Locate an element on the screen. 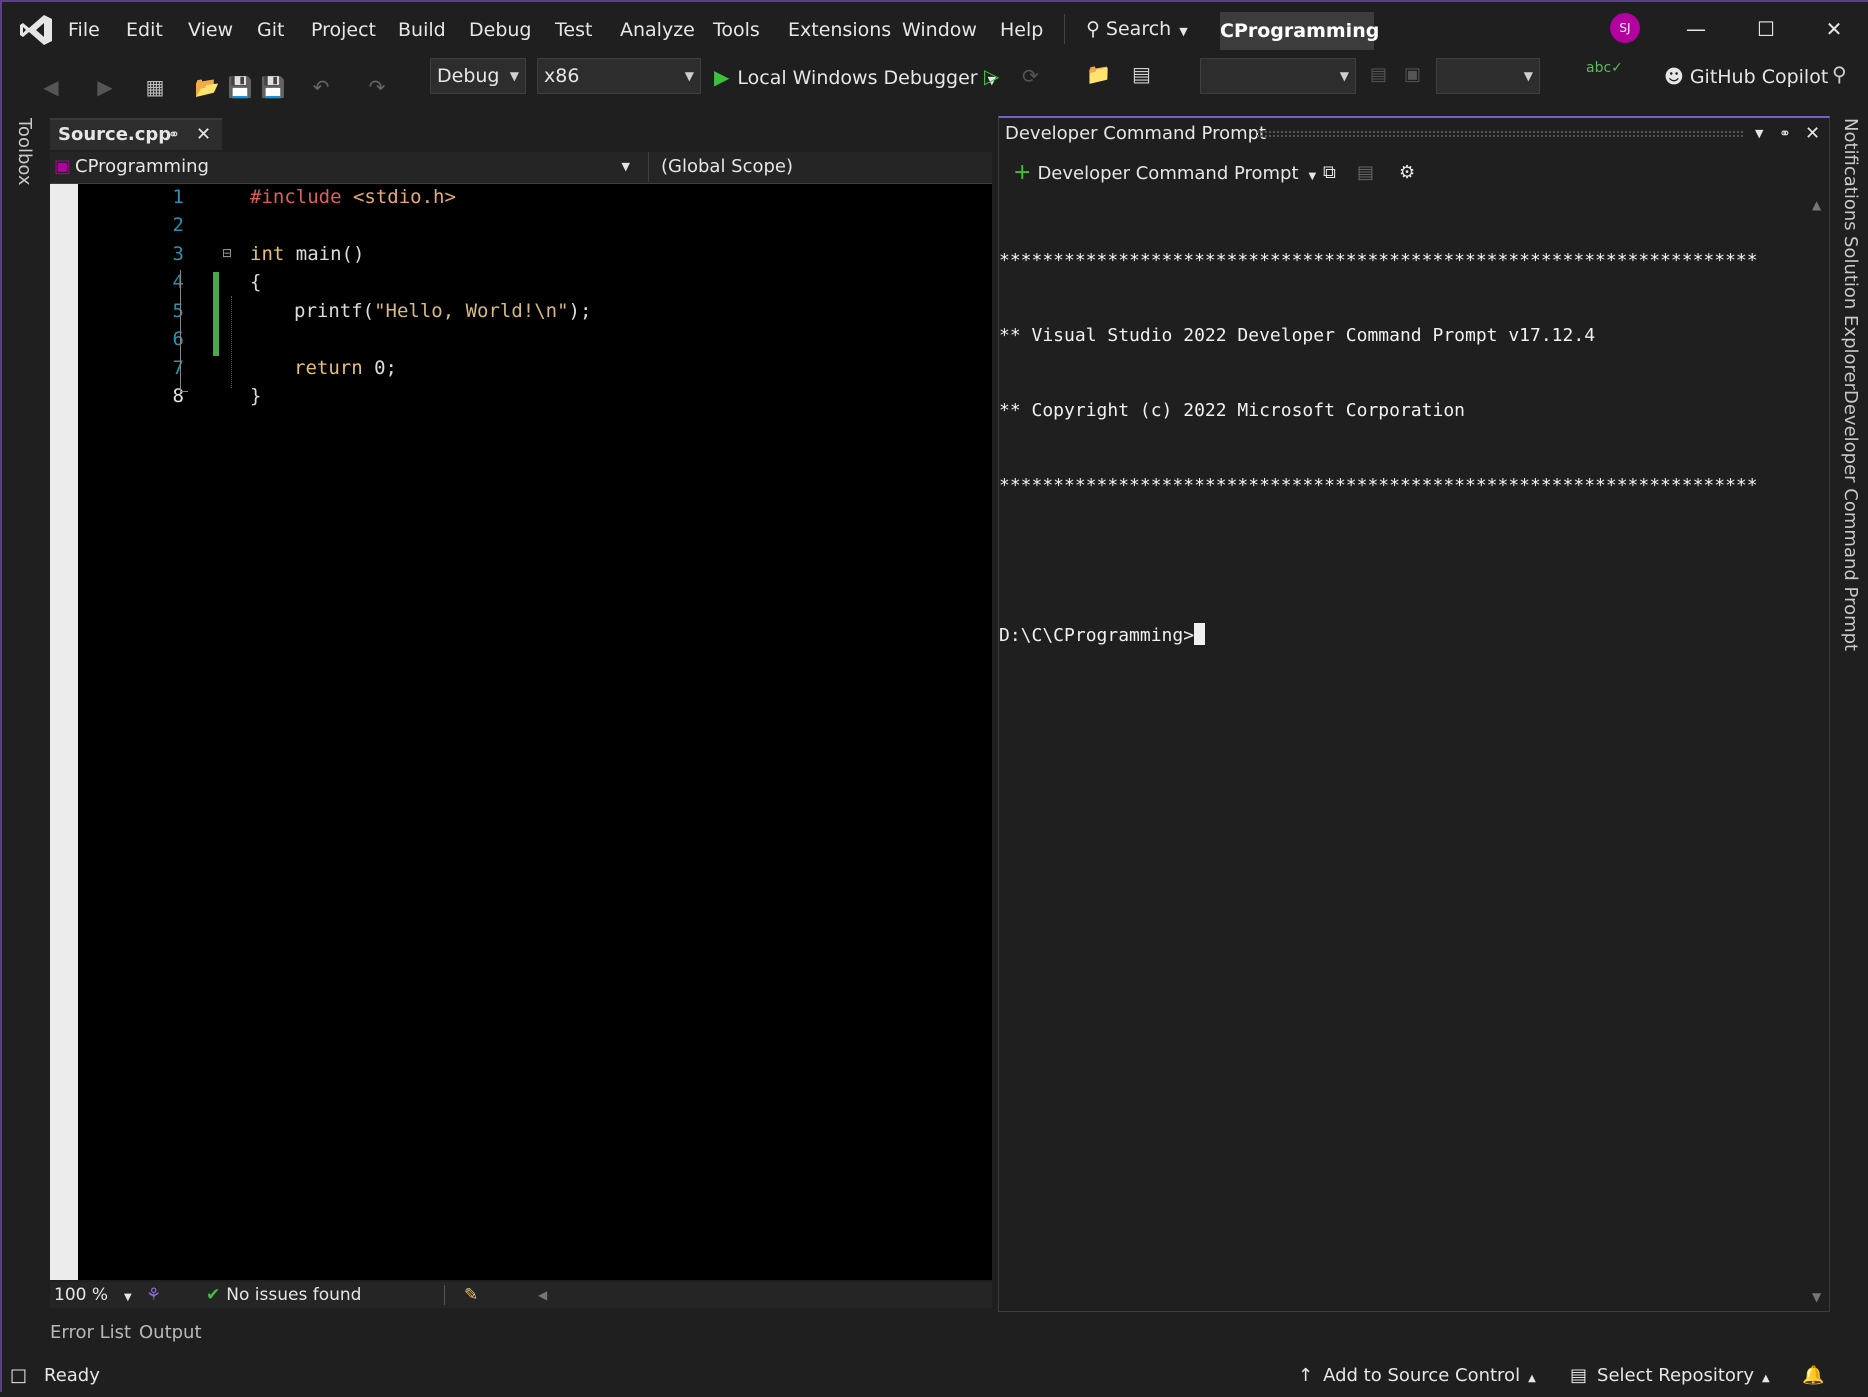  start-without-debugging-icon: ▷ is located at coordinates (991, 76).